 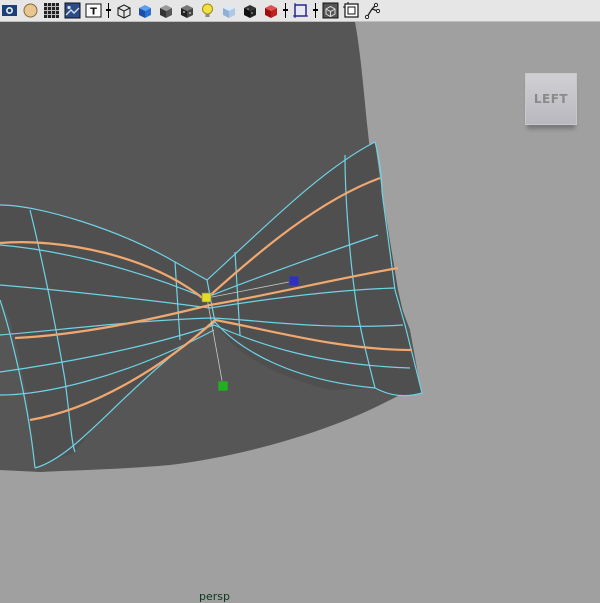 I want to click on pivot-handle-yellow, so click(x=206, y=297).